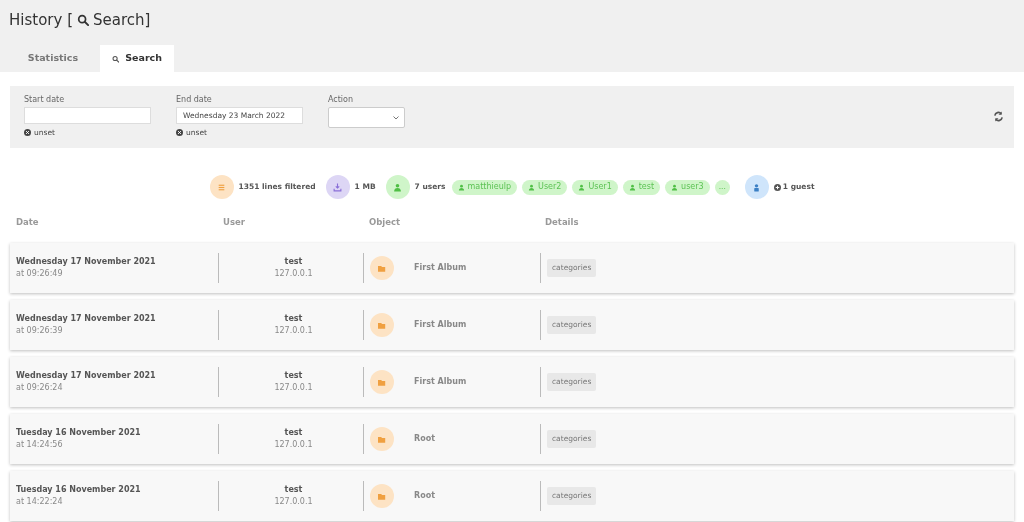 The height and width of the screenshot is (522, 1024). I want to click on refresh-button, so click(998, 116).